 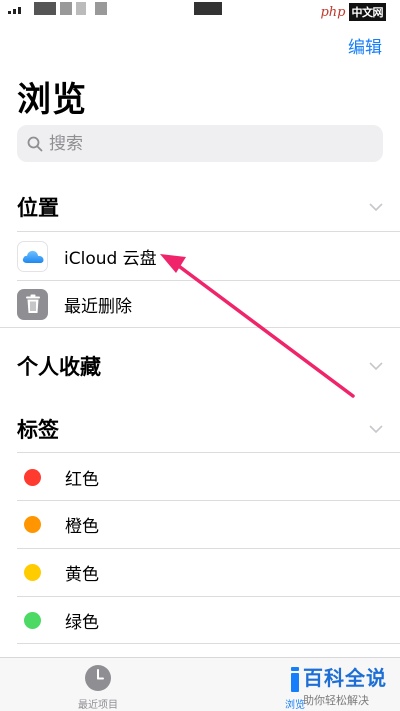 I want to click on tab-label: 最近项目, so click(x=98, y=705).